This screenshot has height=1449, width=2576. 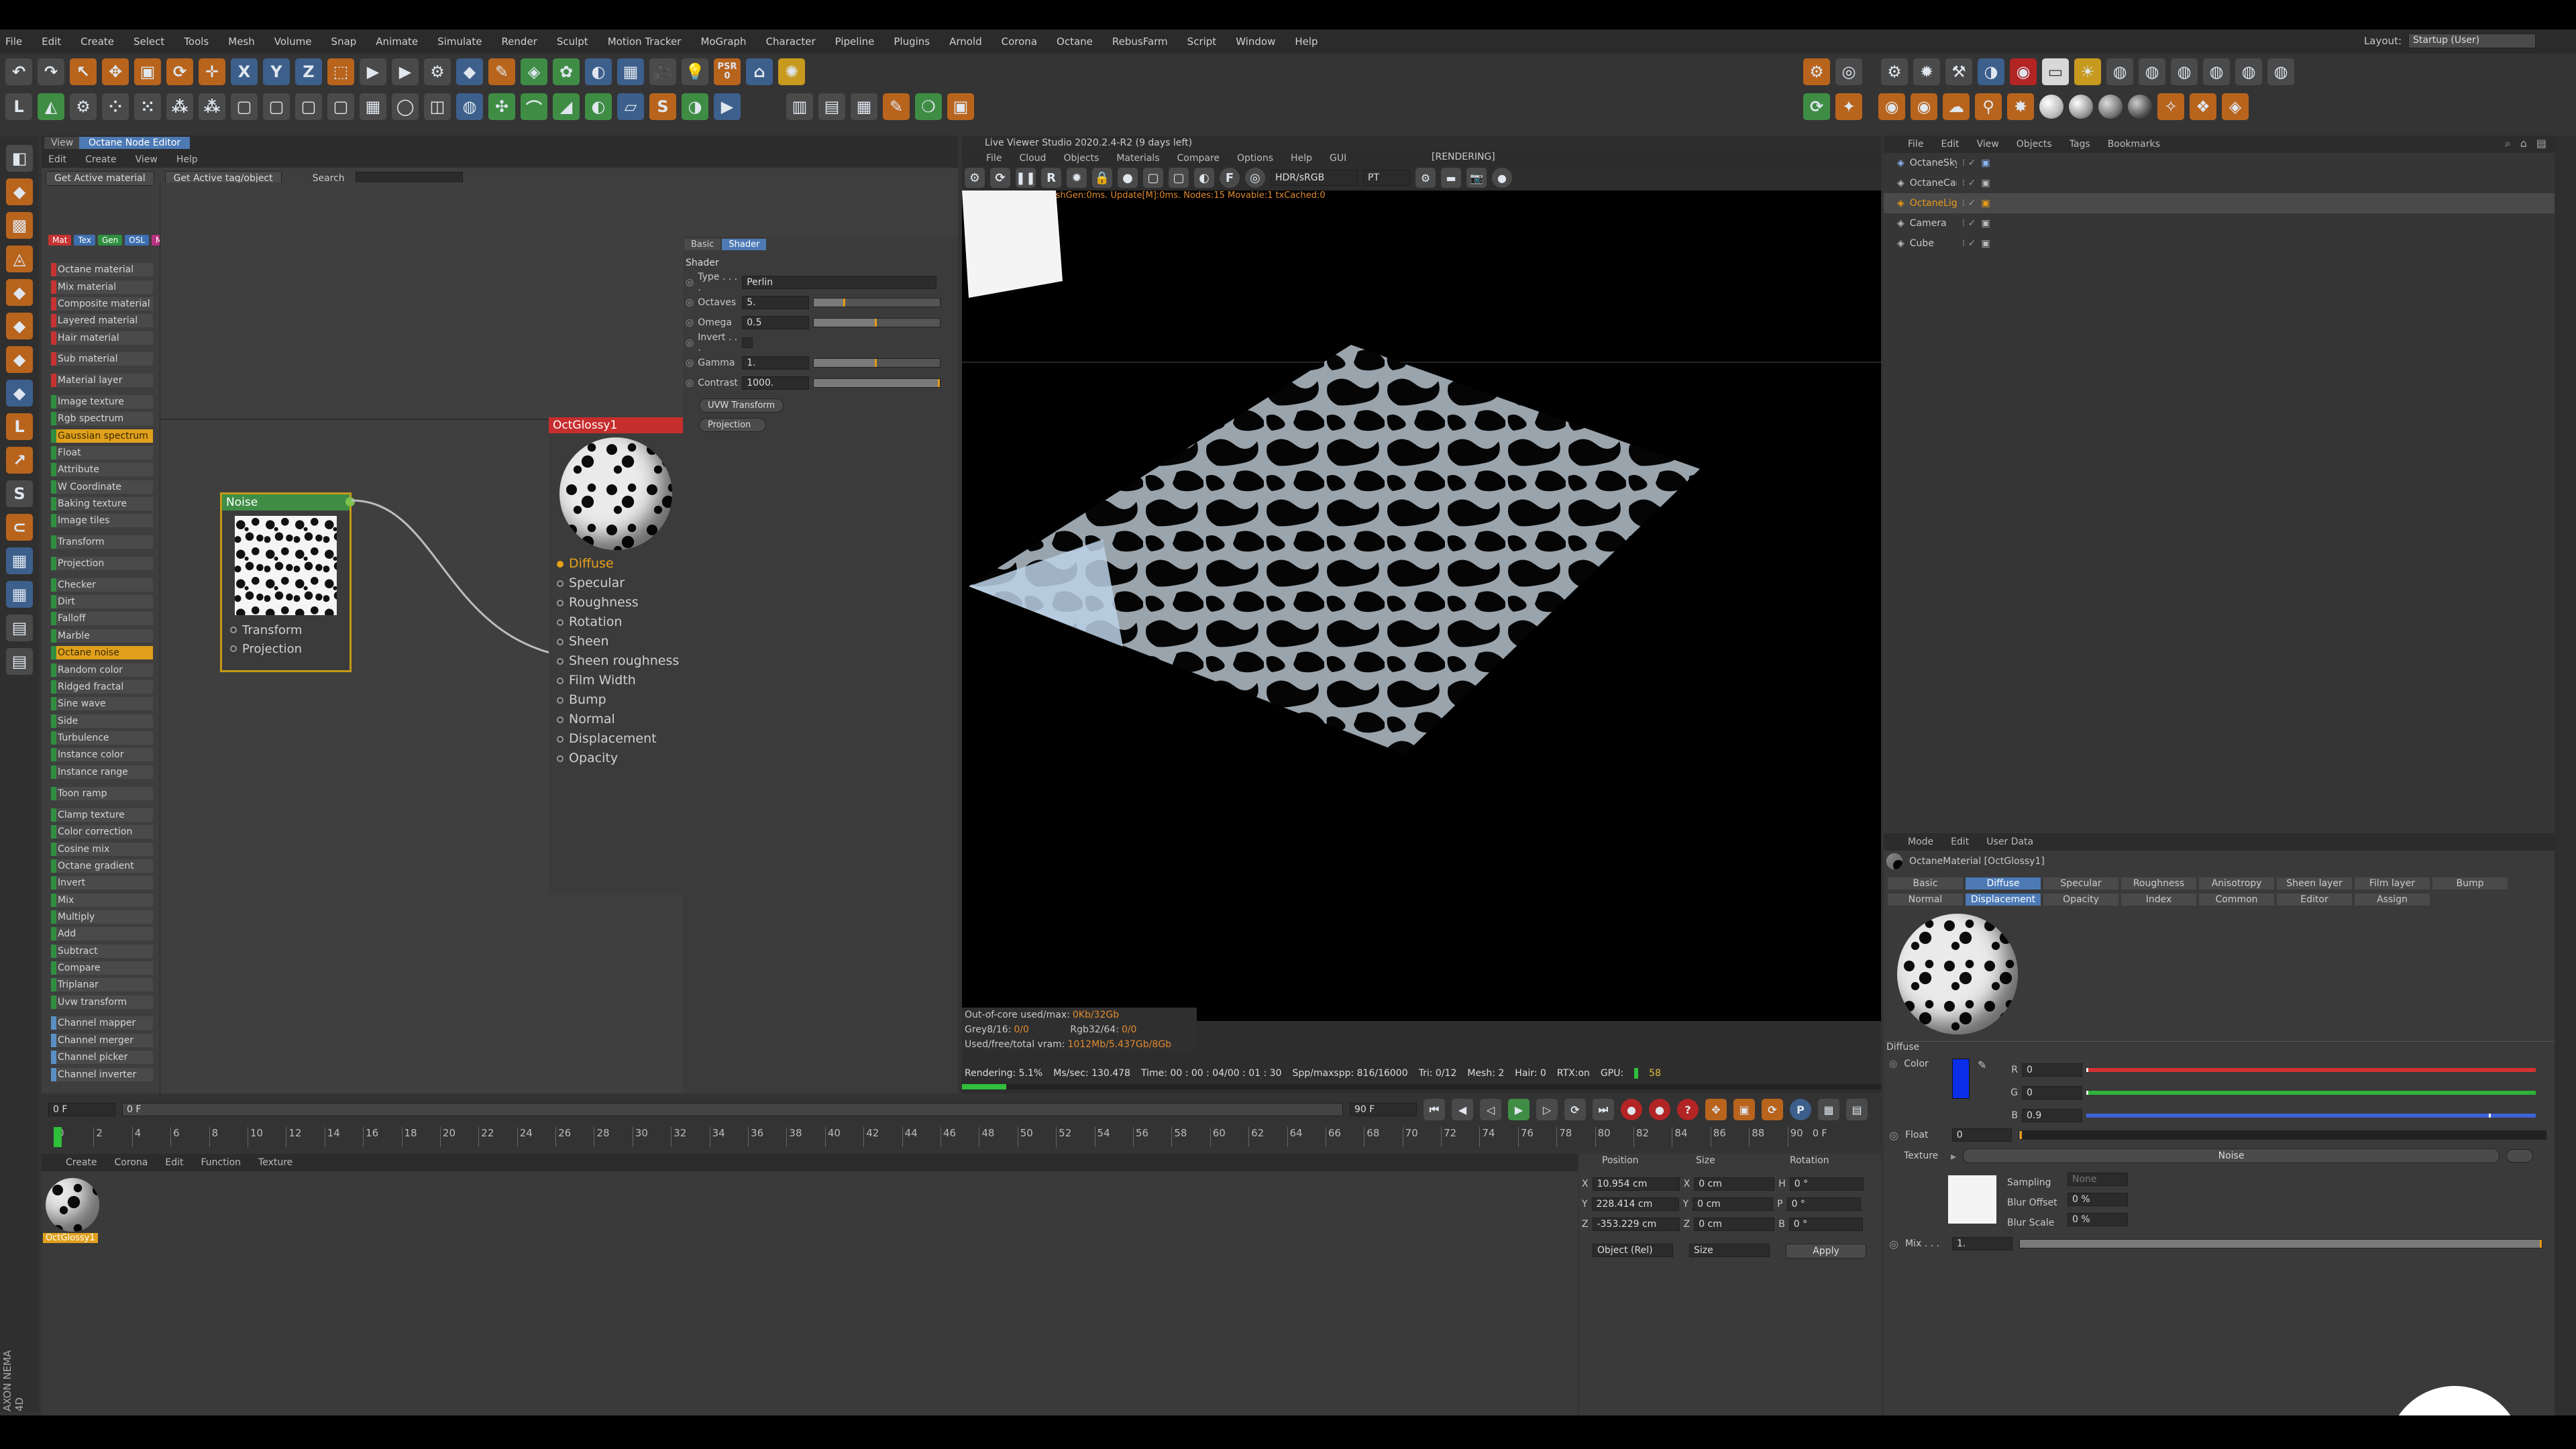 I want to click on octane-envsphere-icon: ◍, so click(x=2119, y=71).